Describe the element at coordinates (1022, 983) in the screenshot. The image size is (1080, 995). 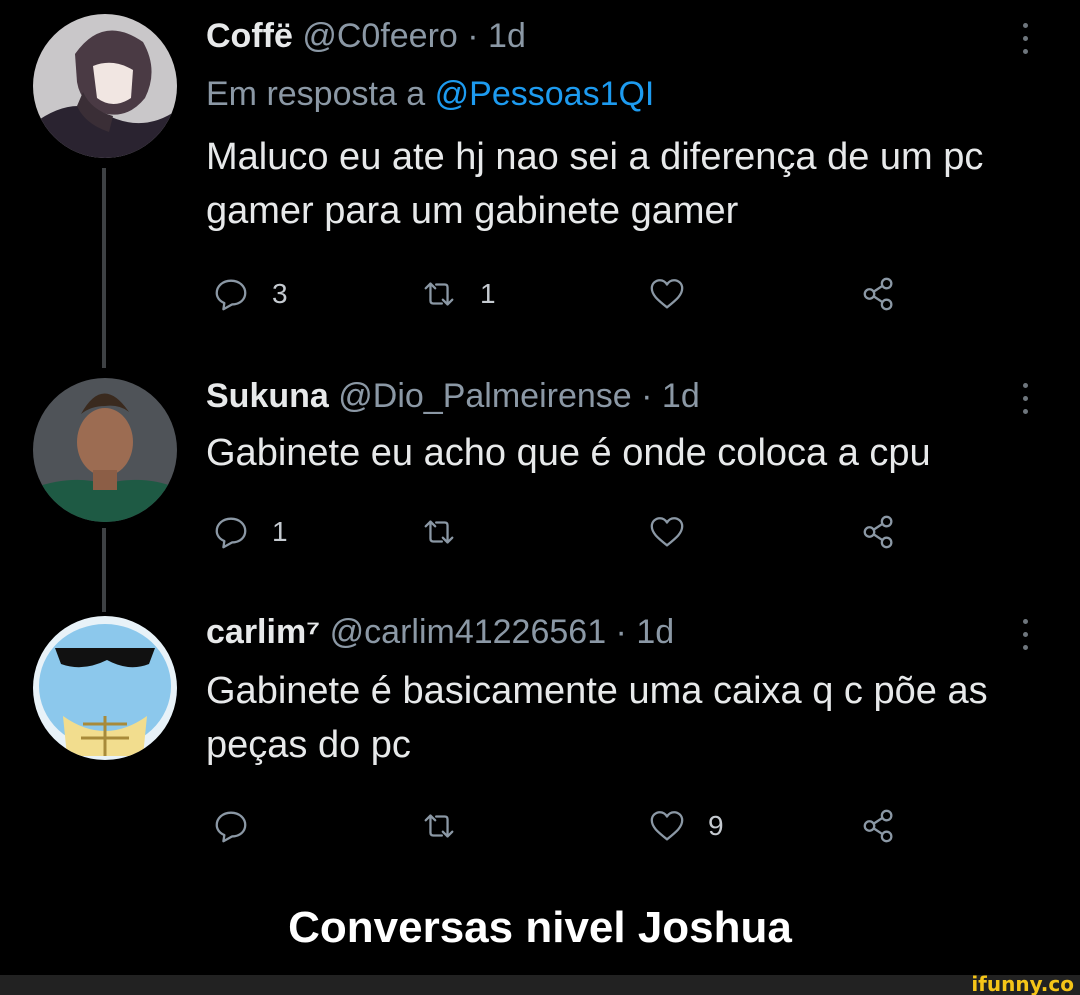
I see `watermark-logo: ifunny.co` at that location.